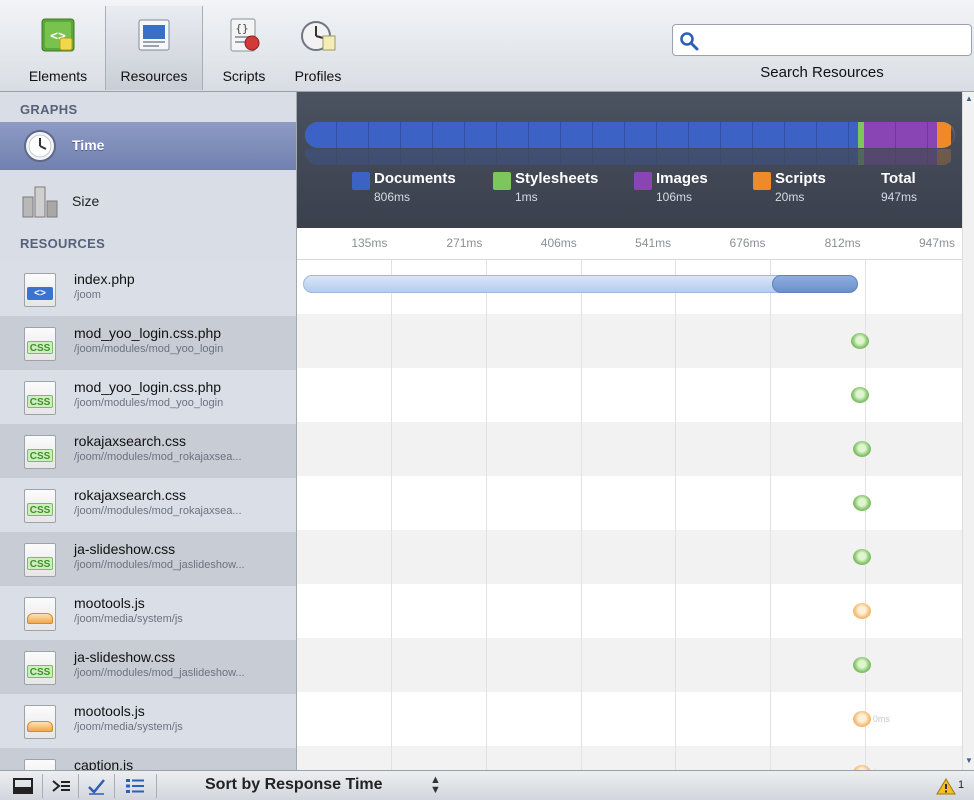 The image size is (974, 800). I want to click on dock-to-window-icon, so click(23, 786).